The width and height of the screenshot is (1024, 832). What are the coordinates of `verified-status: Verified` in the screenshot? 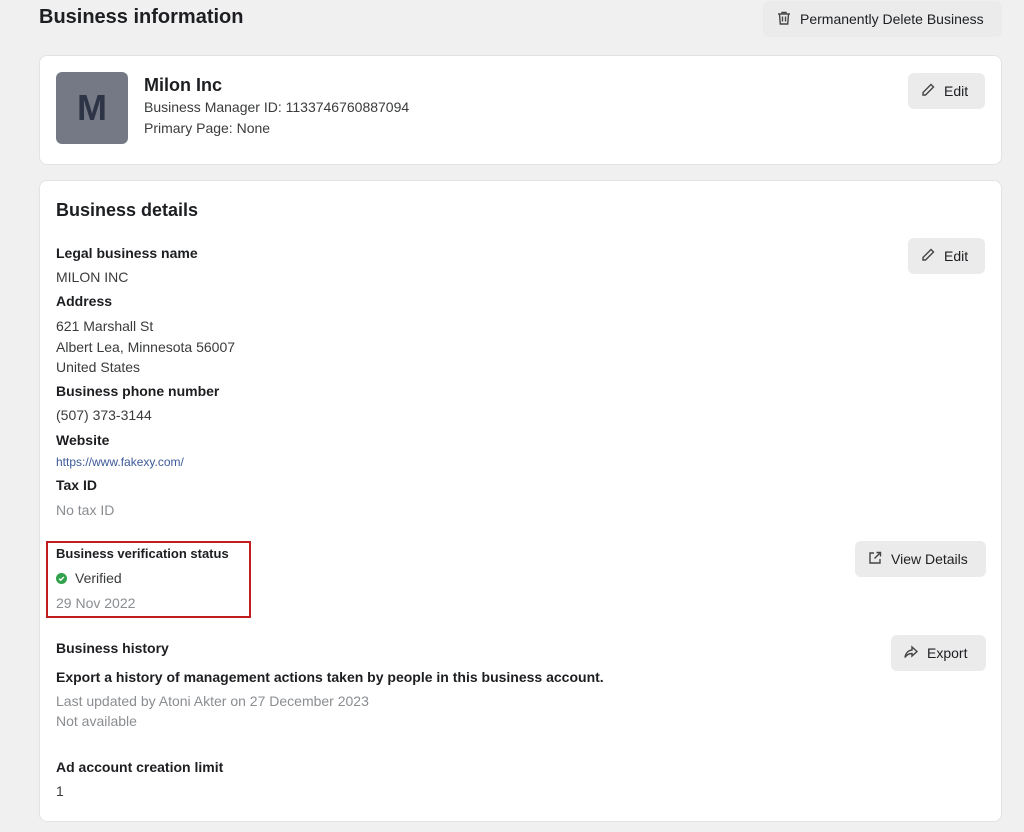 It's located at (89, 578).